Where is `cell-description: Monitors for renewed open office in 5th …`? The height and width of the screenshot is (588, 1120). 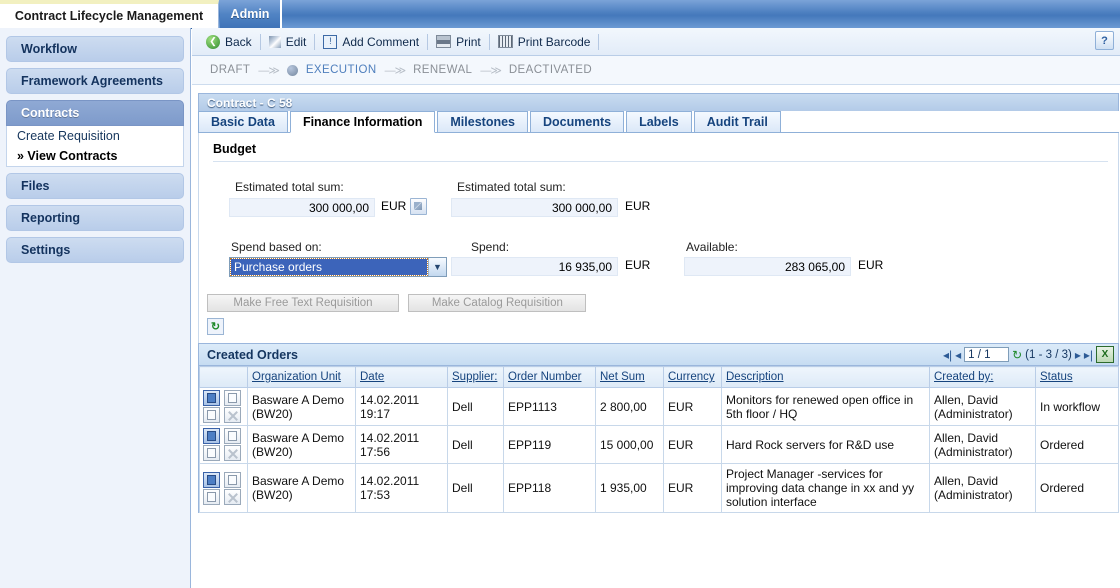 cell-description: Monitors for renewed open office in 5th … is located at coordinates (825, 406).